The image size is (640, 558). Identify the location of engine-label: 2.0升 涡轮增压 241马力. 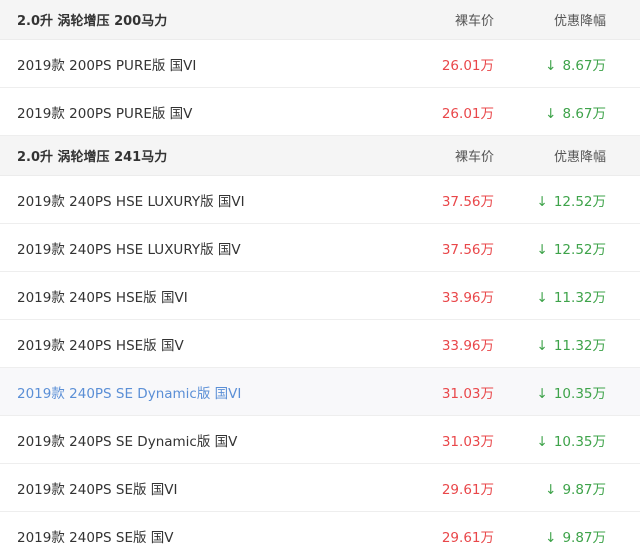
(92, 157).